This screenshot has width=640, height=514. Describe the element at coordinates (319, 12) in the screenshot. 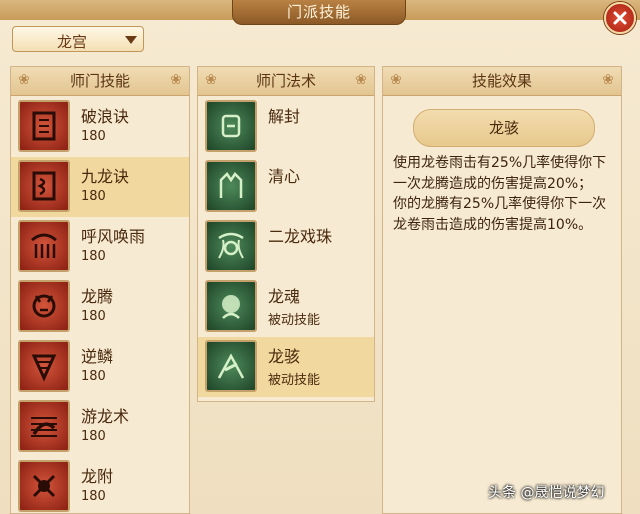

I see `window-title: 门派技能` at that location.